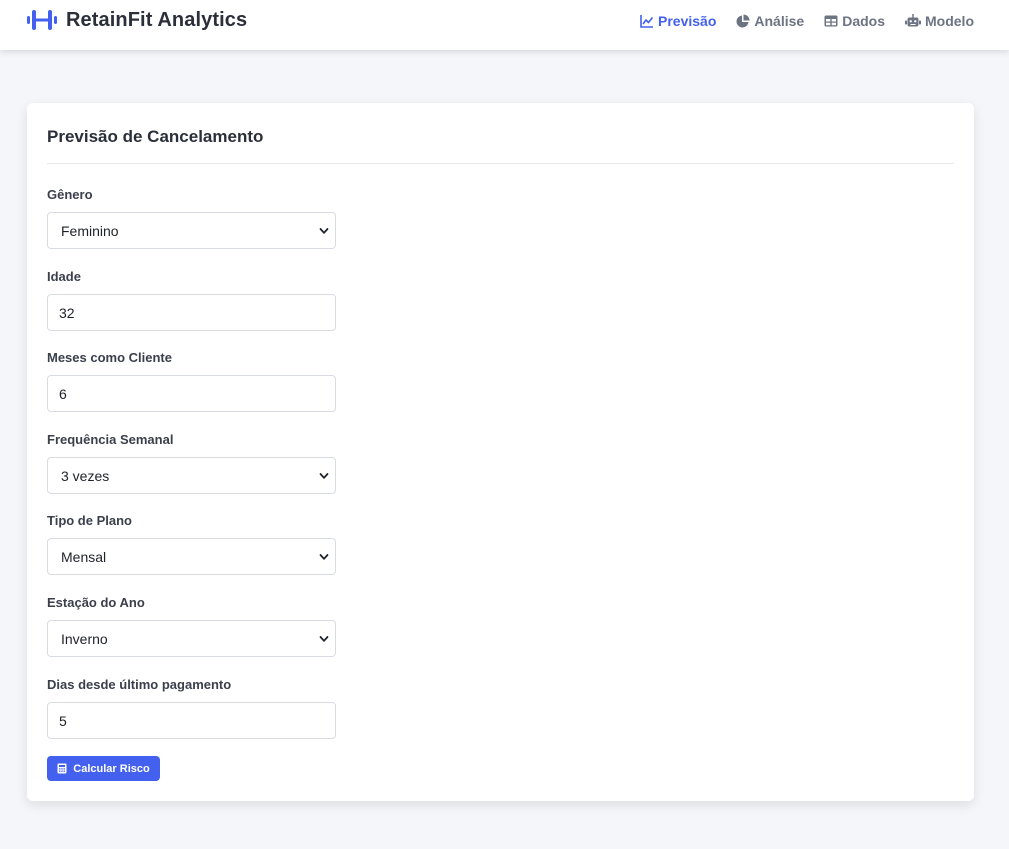  What do you see at coordinates (191, 475) in the screenshot?
I see `frequency-select: 3 vezes` at bounding box center [191, 475].